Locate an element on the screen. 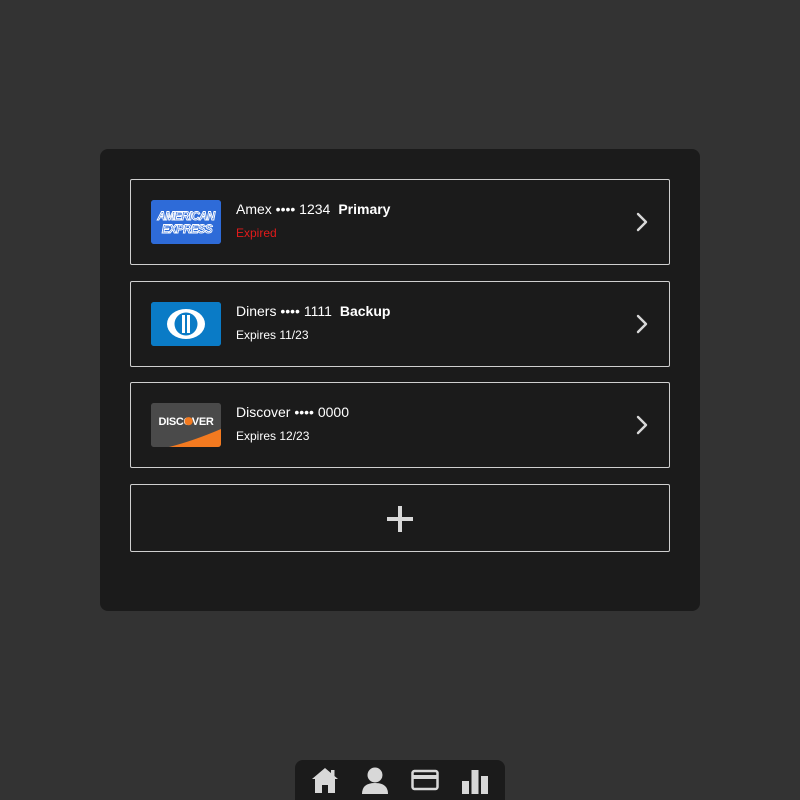 This screenshot has height=800, width=800. credit-card-icon is located at coordinates (425, 780).